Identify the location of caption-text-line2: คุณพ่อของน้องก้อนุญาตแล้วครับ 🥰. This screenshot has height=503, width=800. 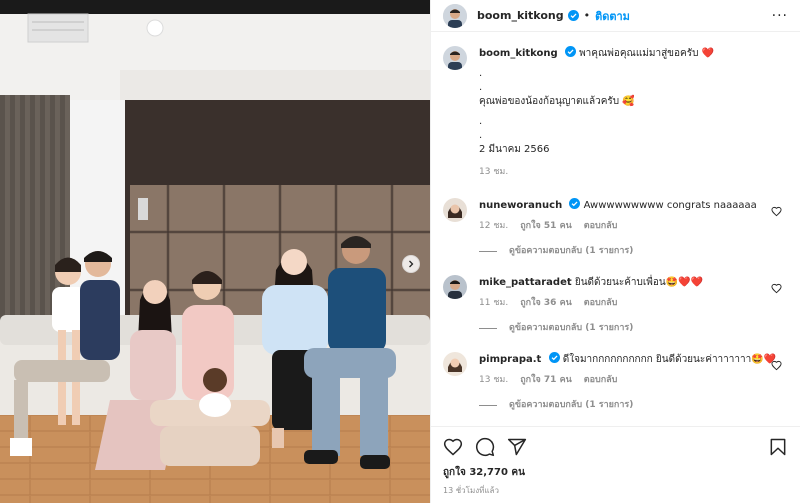
(557, 101).